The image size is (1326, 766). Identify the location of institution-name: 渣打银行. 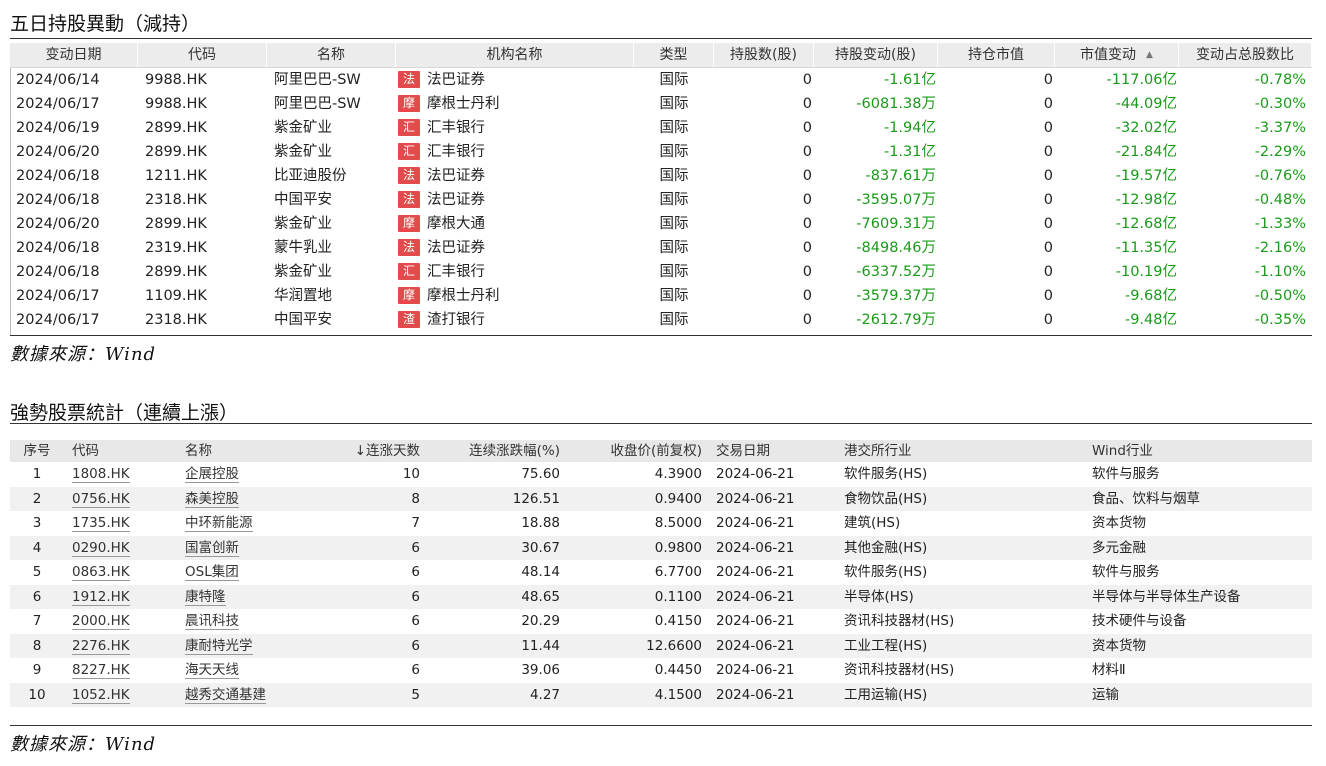
(456, 320).